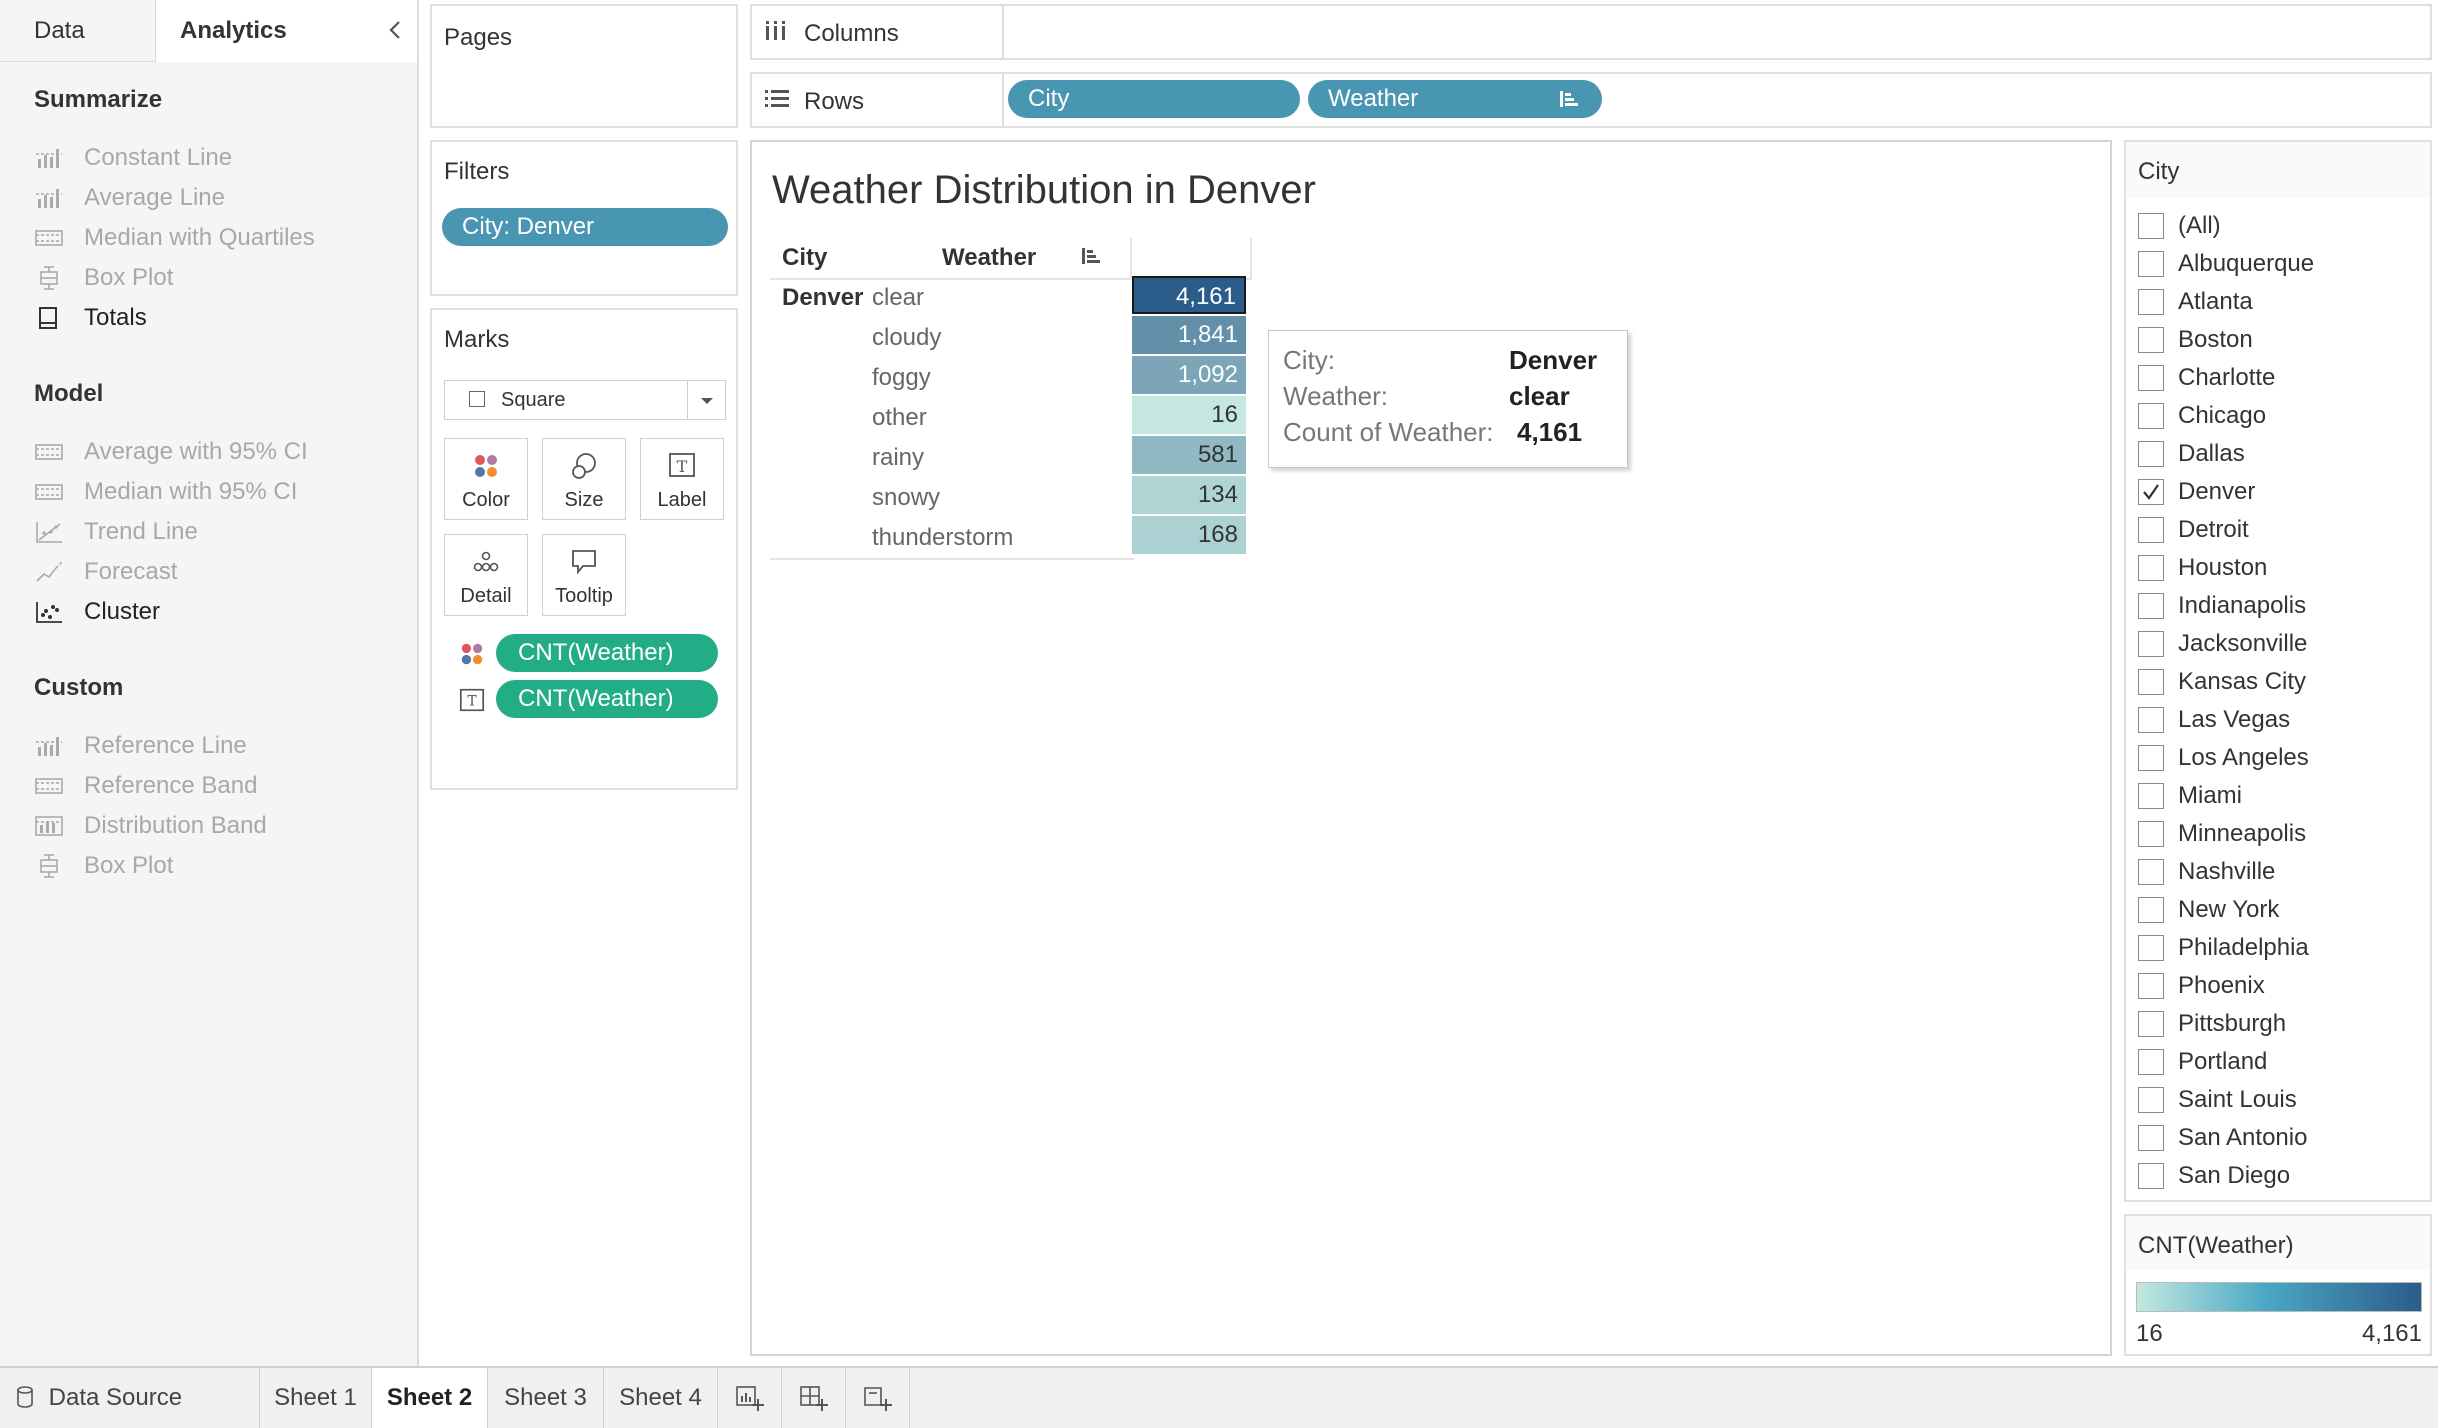  What do you see at coordinates (1189, 495) in the screenshot?
I see `heatmap-cell: 134` at bounding box center [1189, 495].